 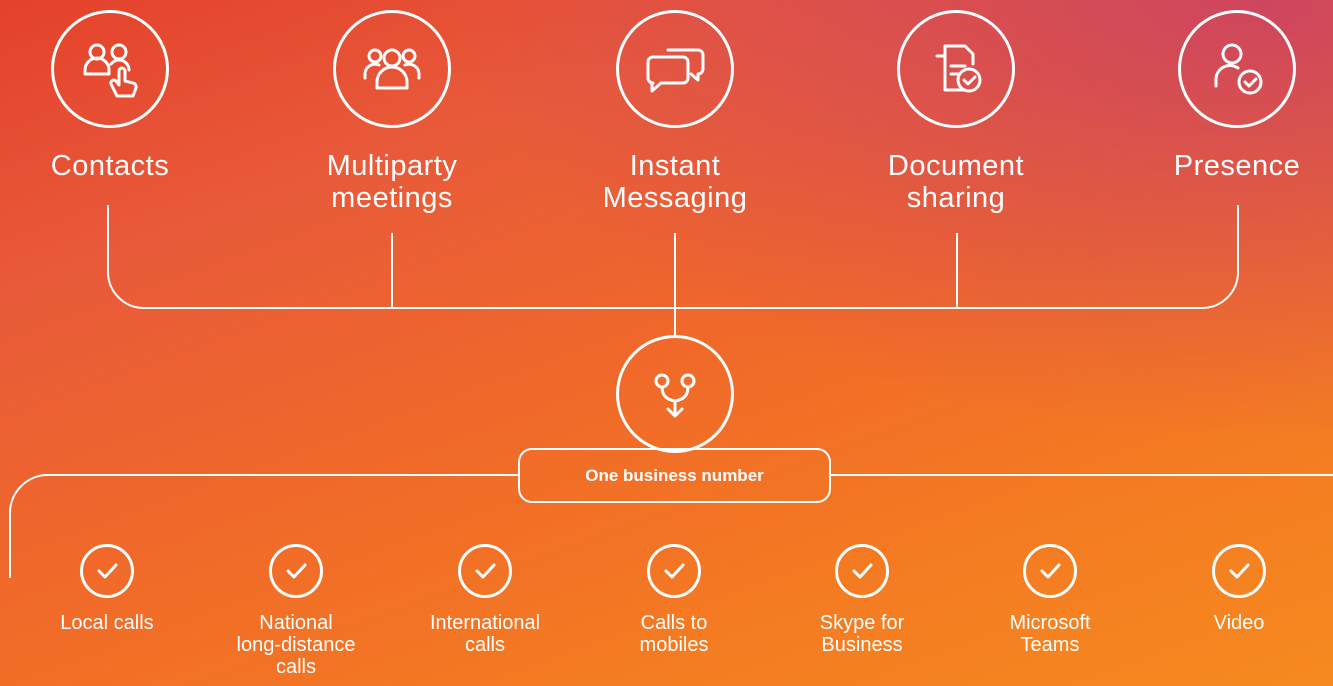 I want to click on feature-label: Presence, so click(x=1237, y=166).